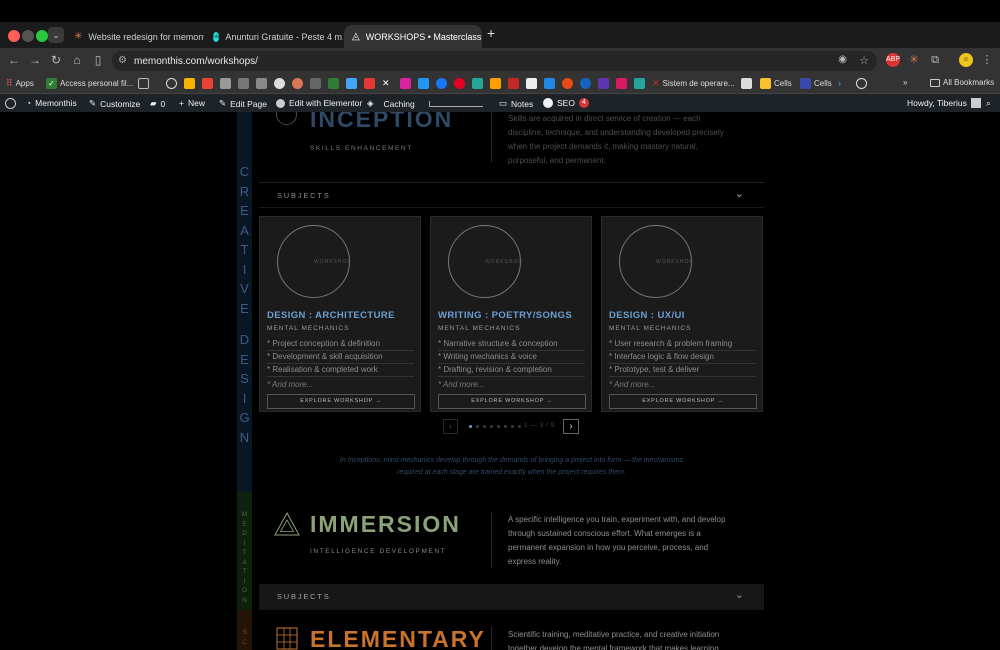 This screenshot has width=1000, height=650. Describe the element at coordinates (297, 83) in the screenshot. I see `bookmark-claude` at that location.